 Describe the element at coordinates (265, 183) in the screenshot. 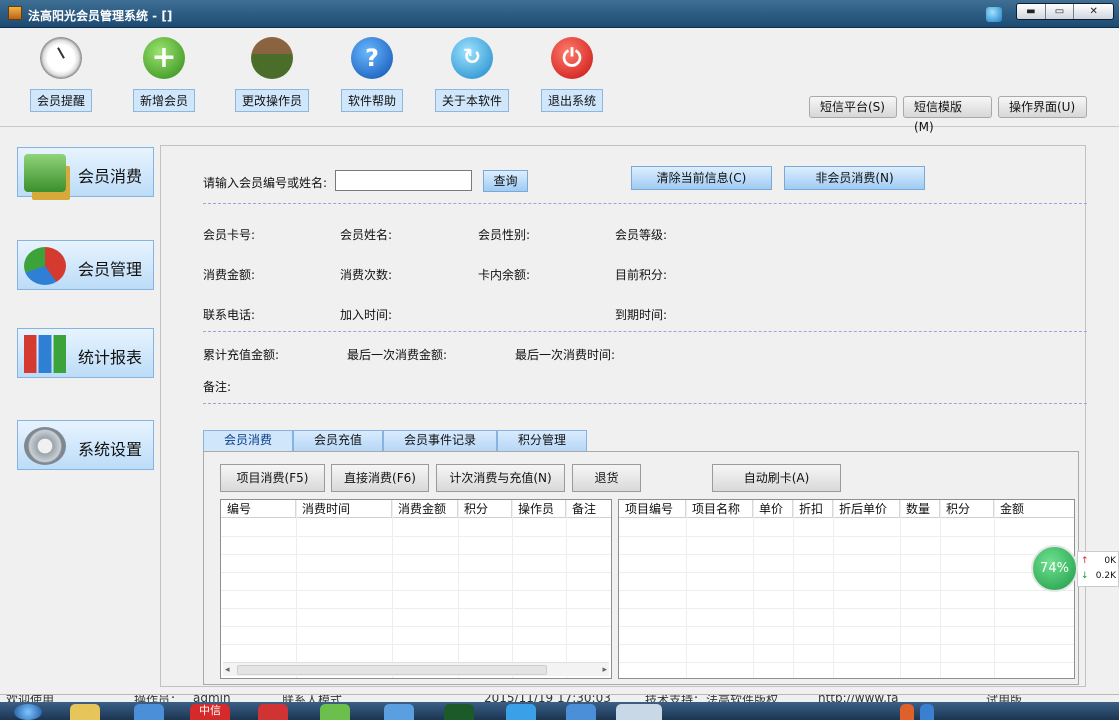

I see `search-label: 请输入会员编号或姓名:` at that location.